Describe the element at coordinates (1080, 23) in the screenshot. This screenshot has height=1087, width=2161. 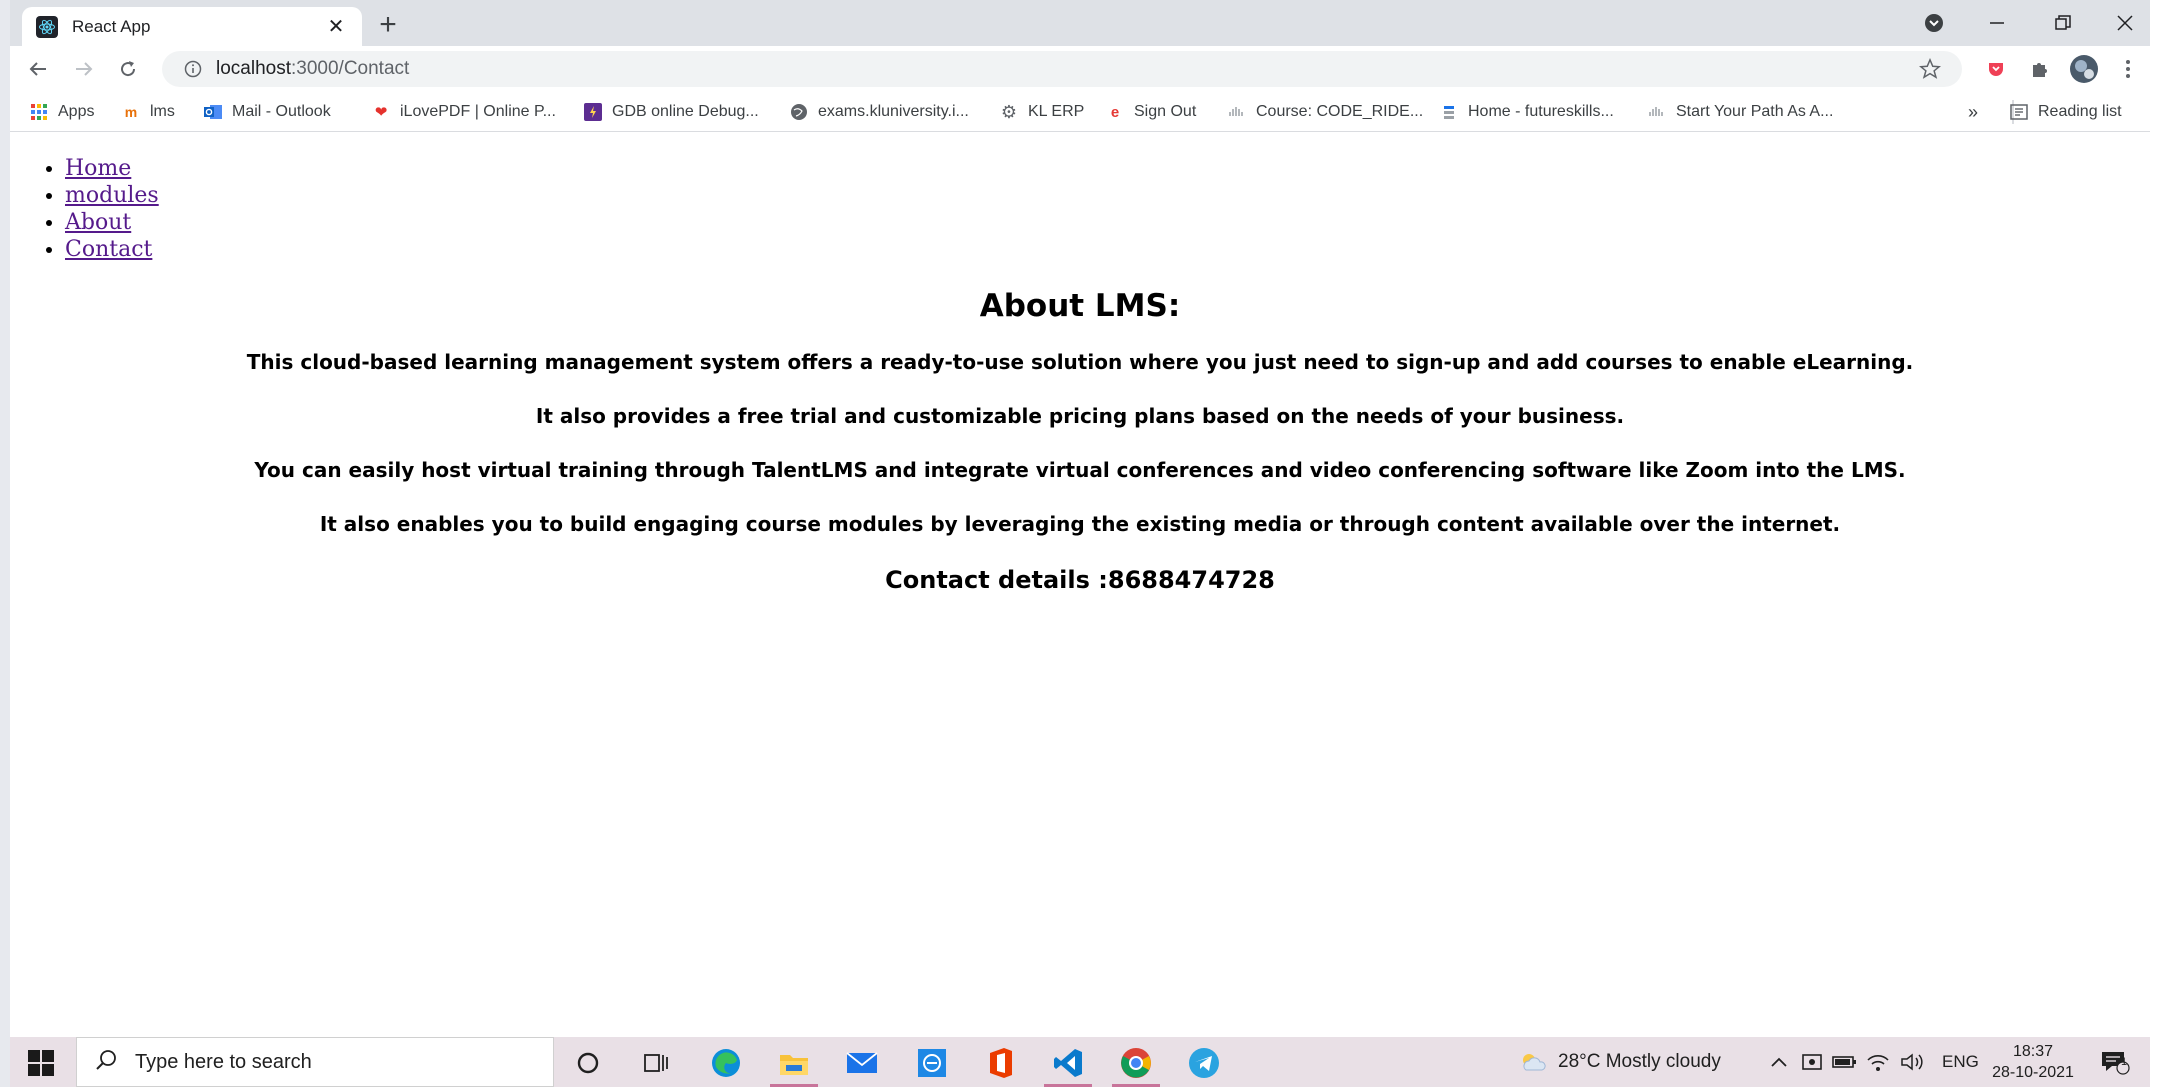
I see `tab-strip: React App ✕ +` at that location.